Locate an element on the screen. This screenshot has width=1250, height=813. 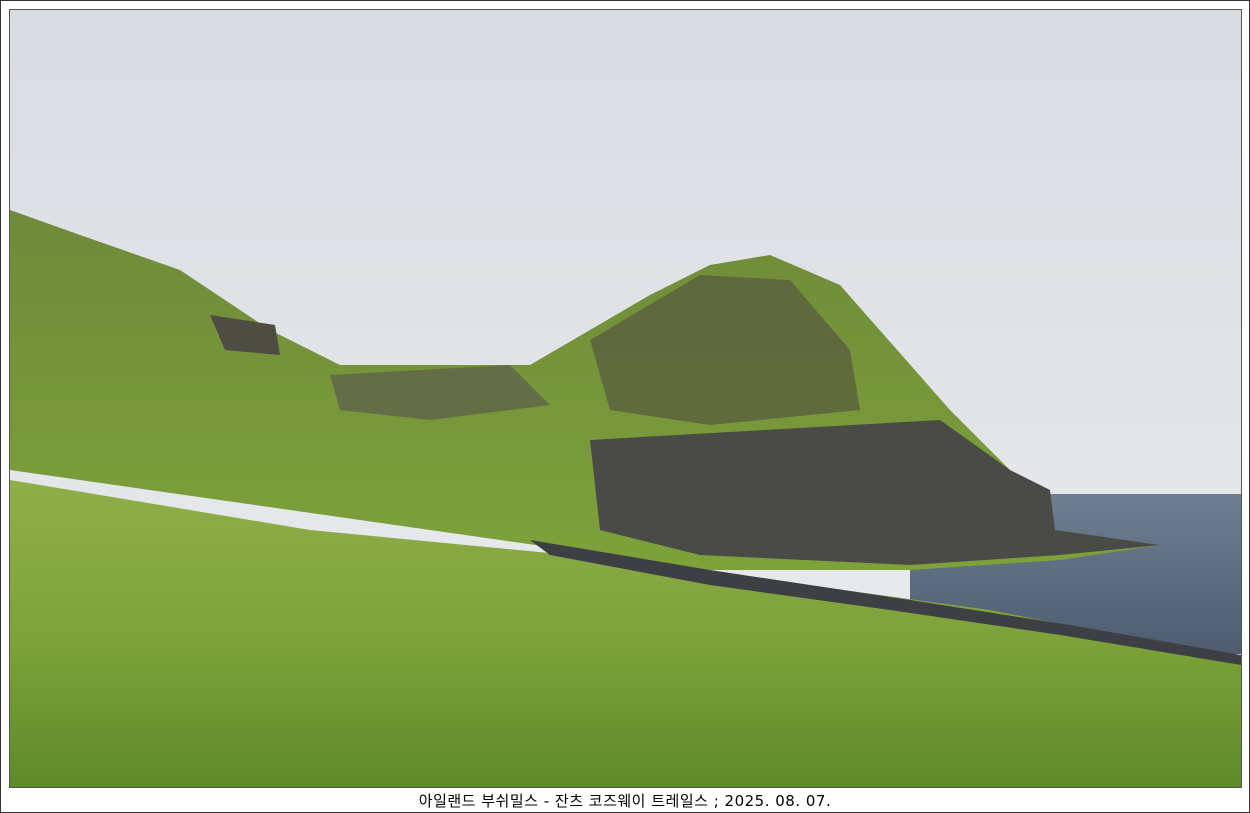
photo-caption: 아일랜드 부쉬밀스 - 잔츠 코즈웨이 트레일스 ; 2025. 08. 07. is located at coordinates (625, 801).